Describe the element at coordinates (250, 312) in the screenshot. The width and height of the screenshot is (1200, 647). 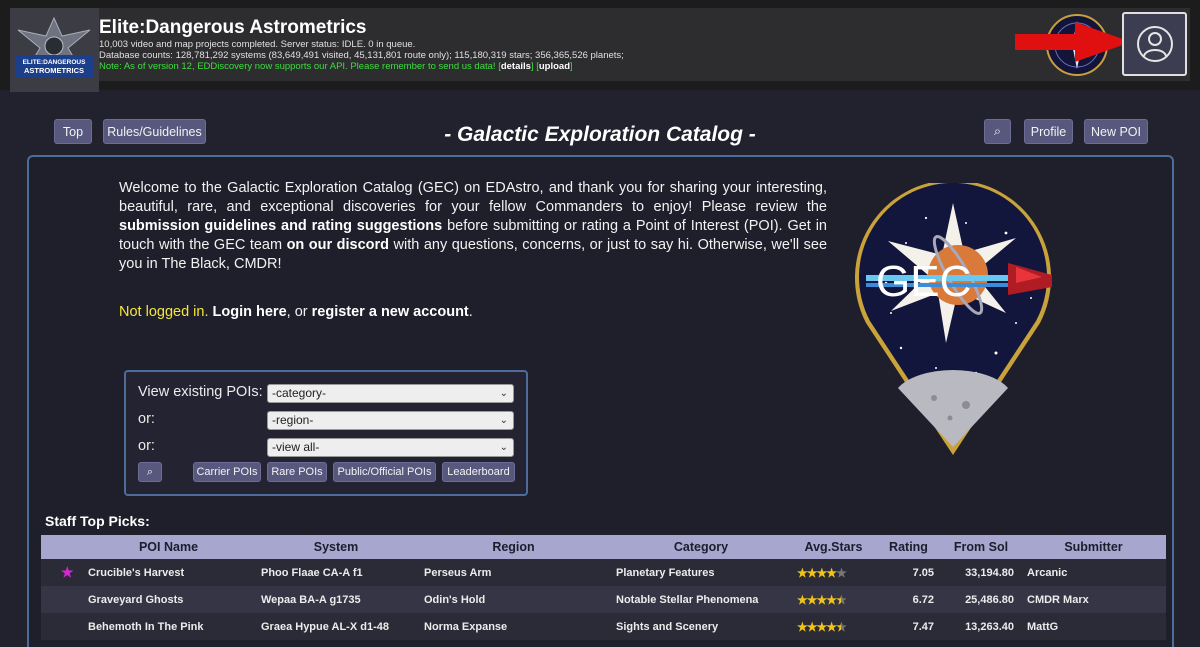
I see `login-link: Login here` at that location.